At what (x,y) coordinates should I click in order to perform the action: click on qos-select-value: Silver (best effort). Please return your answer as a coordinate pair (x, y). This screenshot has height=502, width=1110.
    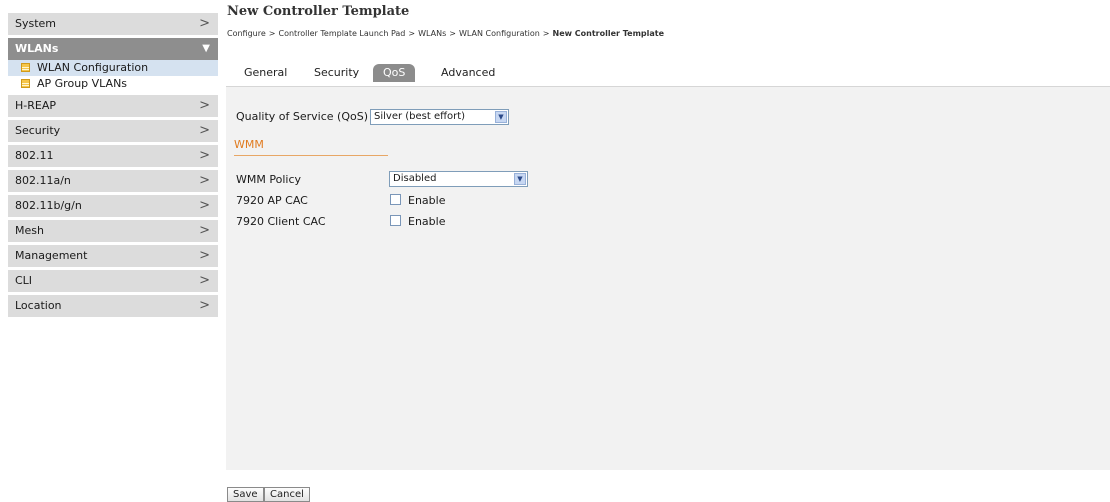
    Looking at the image, I should click on (420, 116).